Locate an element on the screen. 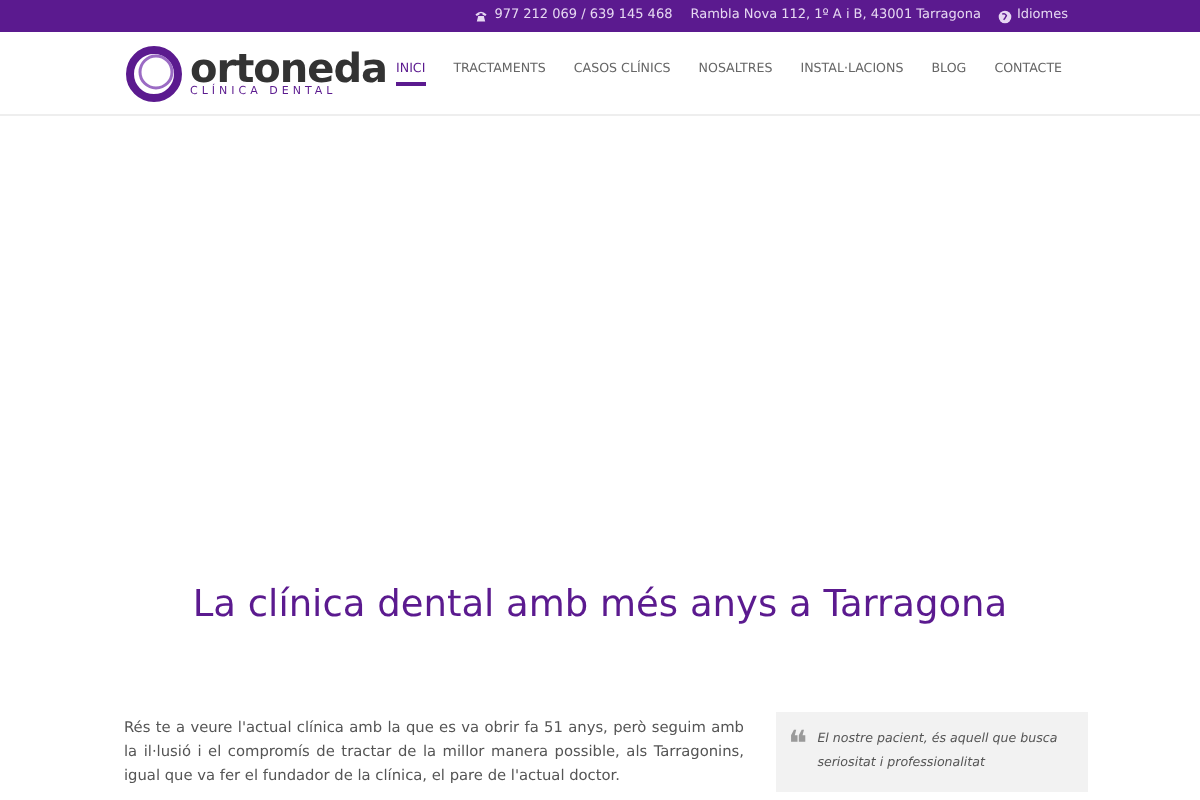 The image size is (1200, 800). quote-icon: ❝ is located at coordinates (798, 759).